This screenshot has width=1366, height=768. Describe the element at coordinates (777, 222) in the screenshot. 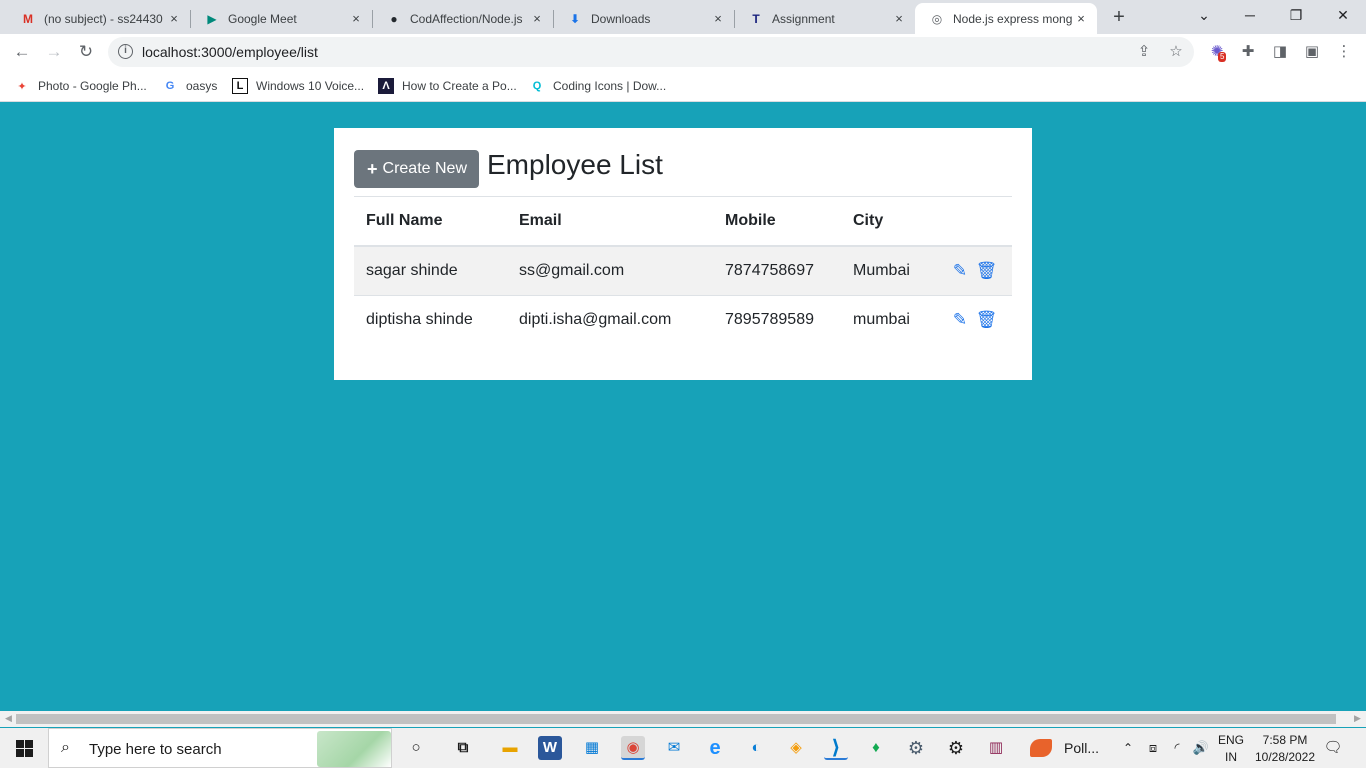

I see `column-header-mobile: Mobile` at that location.